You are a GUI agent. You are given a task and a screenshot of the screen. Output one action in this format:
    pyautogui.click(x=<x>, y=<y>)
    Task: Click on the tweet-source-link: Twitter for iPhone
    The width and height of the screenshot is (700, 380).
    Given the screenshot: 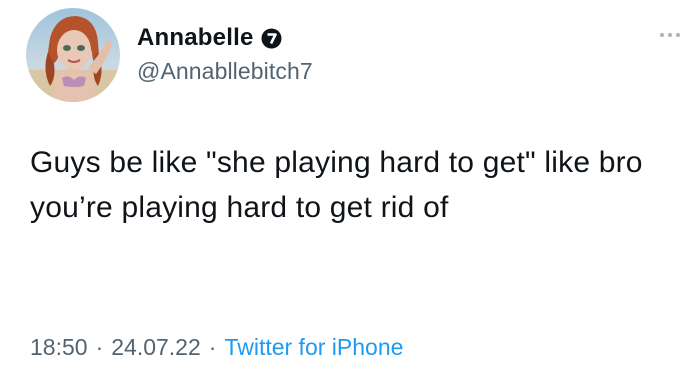 What is the action you would take?
    pyautogui.click(x=313, y=347)
    